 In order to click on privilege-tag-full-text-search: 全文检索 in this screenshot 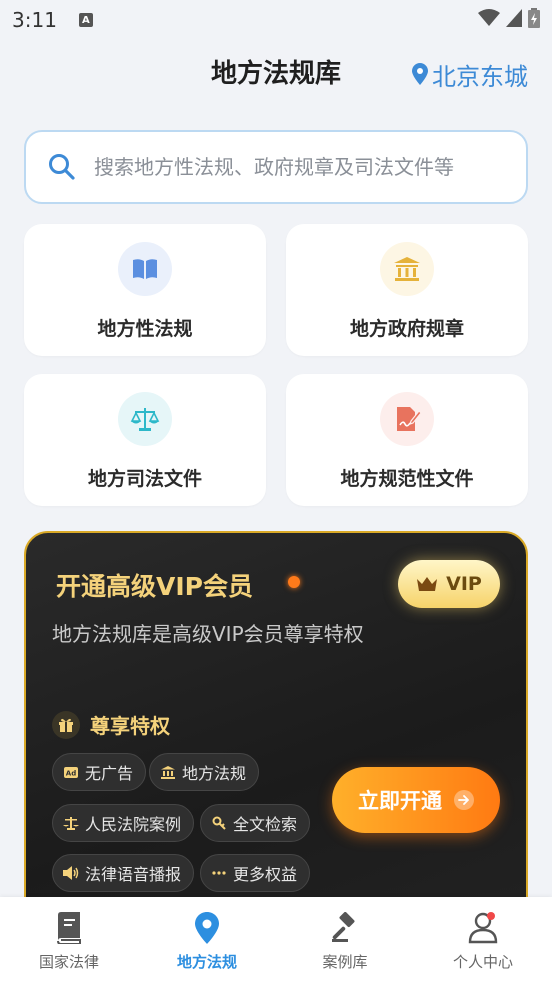, I will do `click(255, 823)`.